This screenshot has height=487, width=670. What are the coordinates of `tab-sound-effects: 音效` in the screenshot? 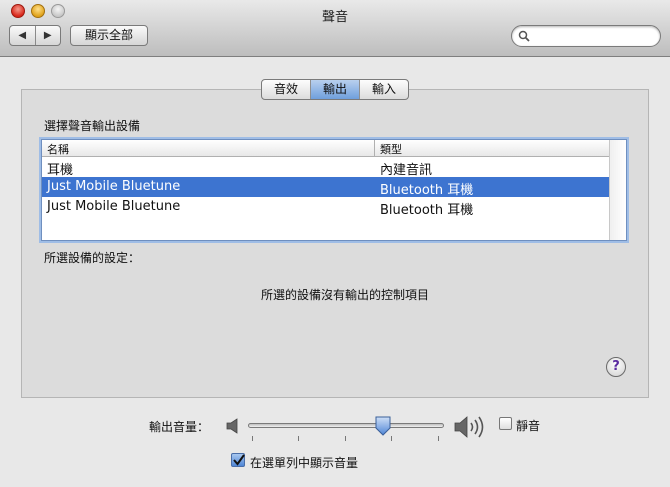 It's located at (286, 89).